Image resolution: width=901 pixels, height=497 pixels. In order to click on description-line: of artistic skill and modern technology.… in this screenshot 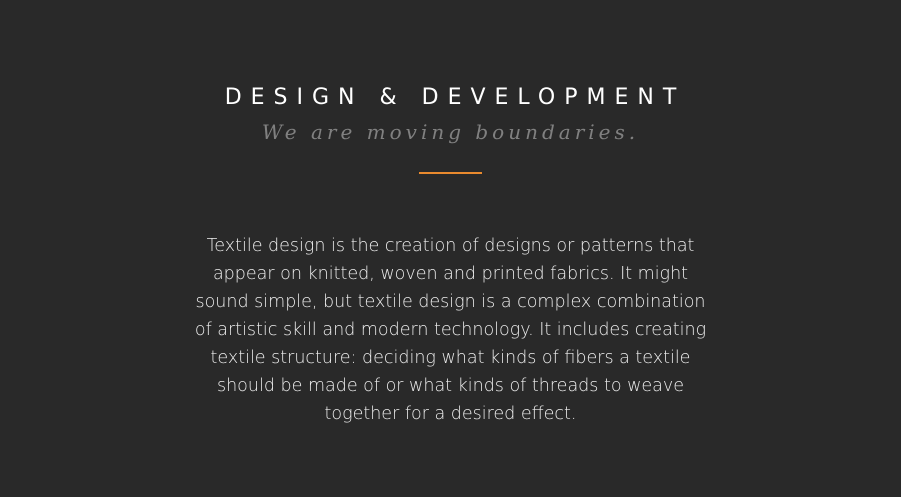, I will do `click(450, 330)`.